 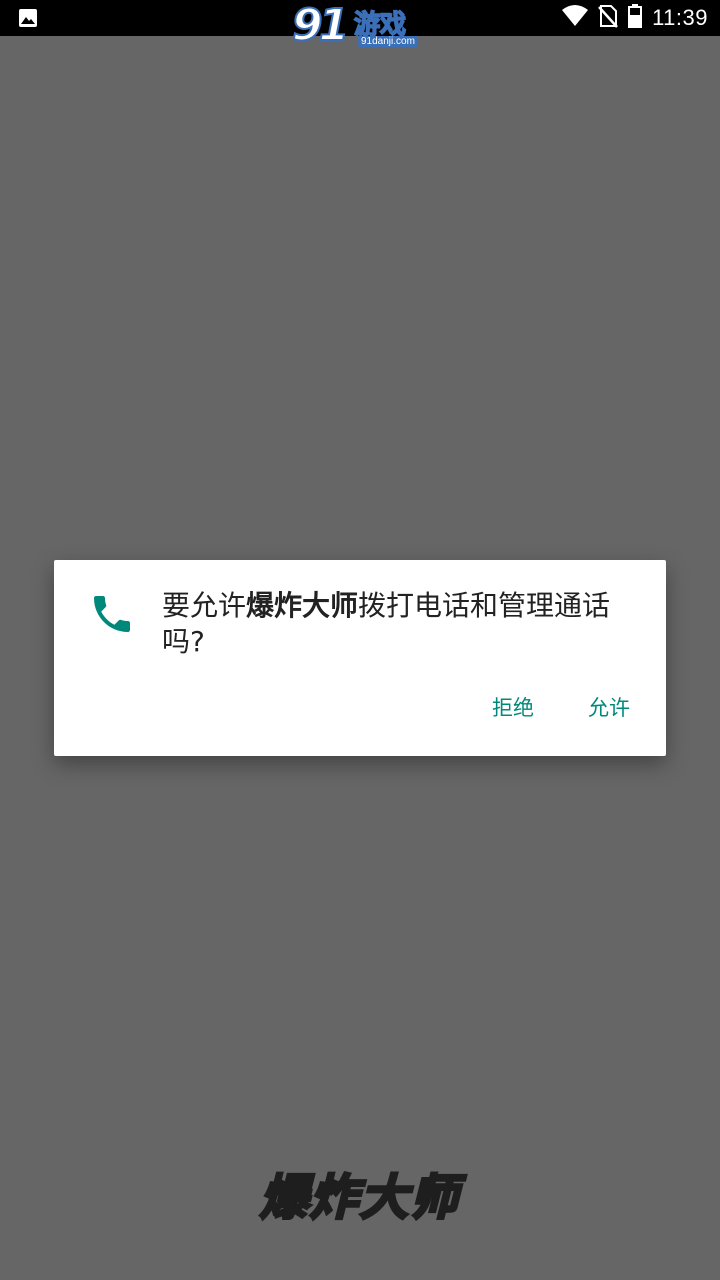 I want to click on permission-dialog: 要允许爆炸大师拨打电话和管理通话吗? 拒绝 允许, so click(x=360, y=658).